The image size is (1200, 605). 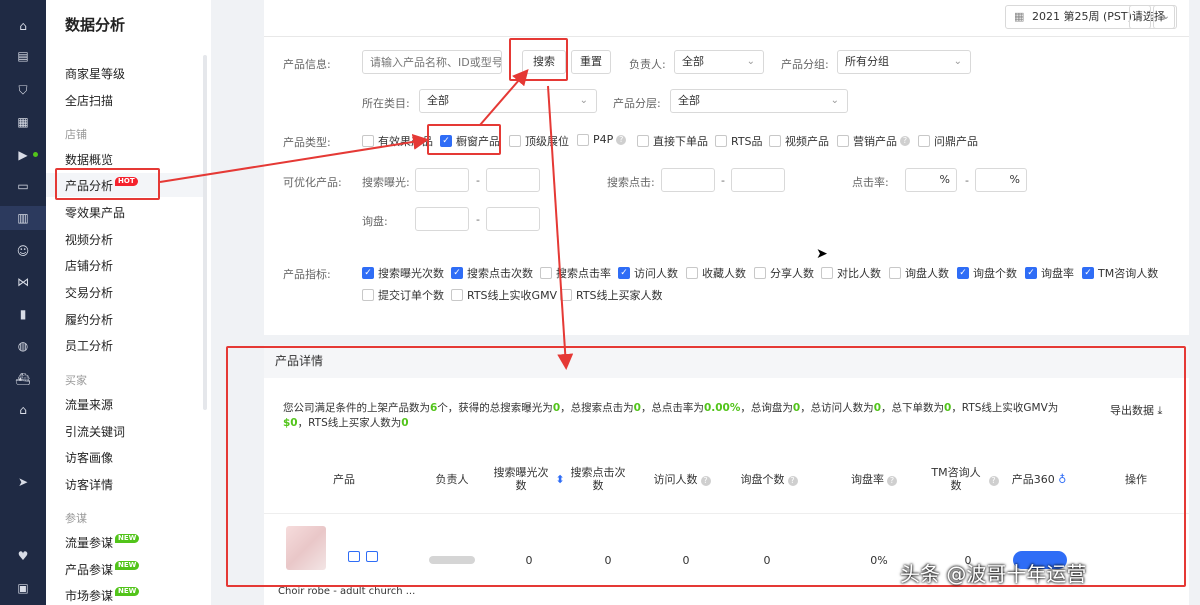 What do you see at coordinates (442, 219) in the screenshot?
I see `inquiry-min-input` at bounding box center [442, 219].